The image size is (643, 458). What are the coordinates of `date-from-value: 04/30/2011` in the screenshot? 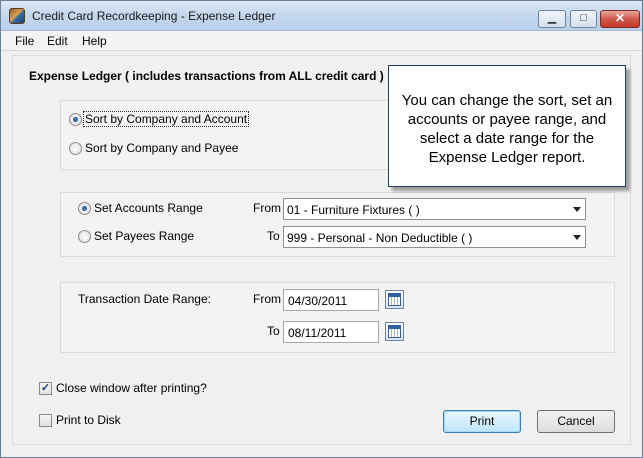 It's located at (318, 301).